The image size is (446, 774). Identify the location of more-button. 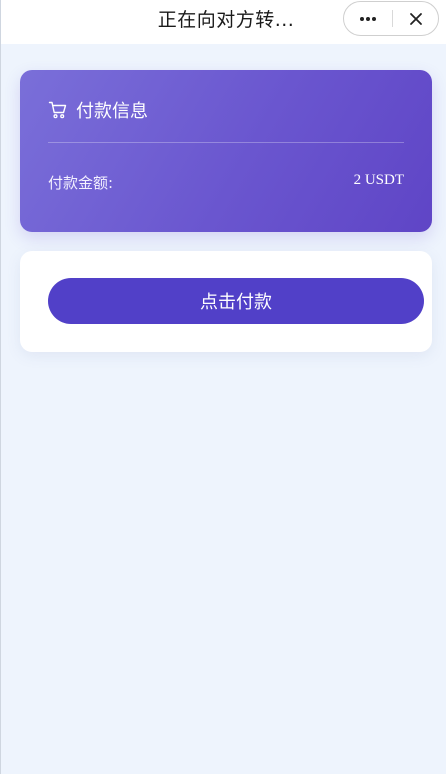
(368, 18).